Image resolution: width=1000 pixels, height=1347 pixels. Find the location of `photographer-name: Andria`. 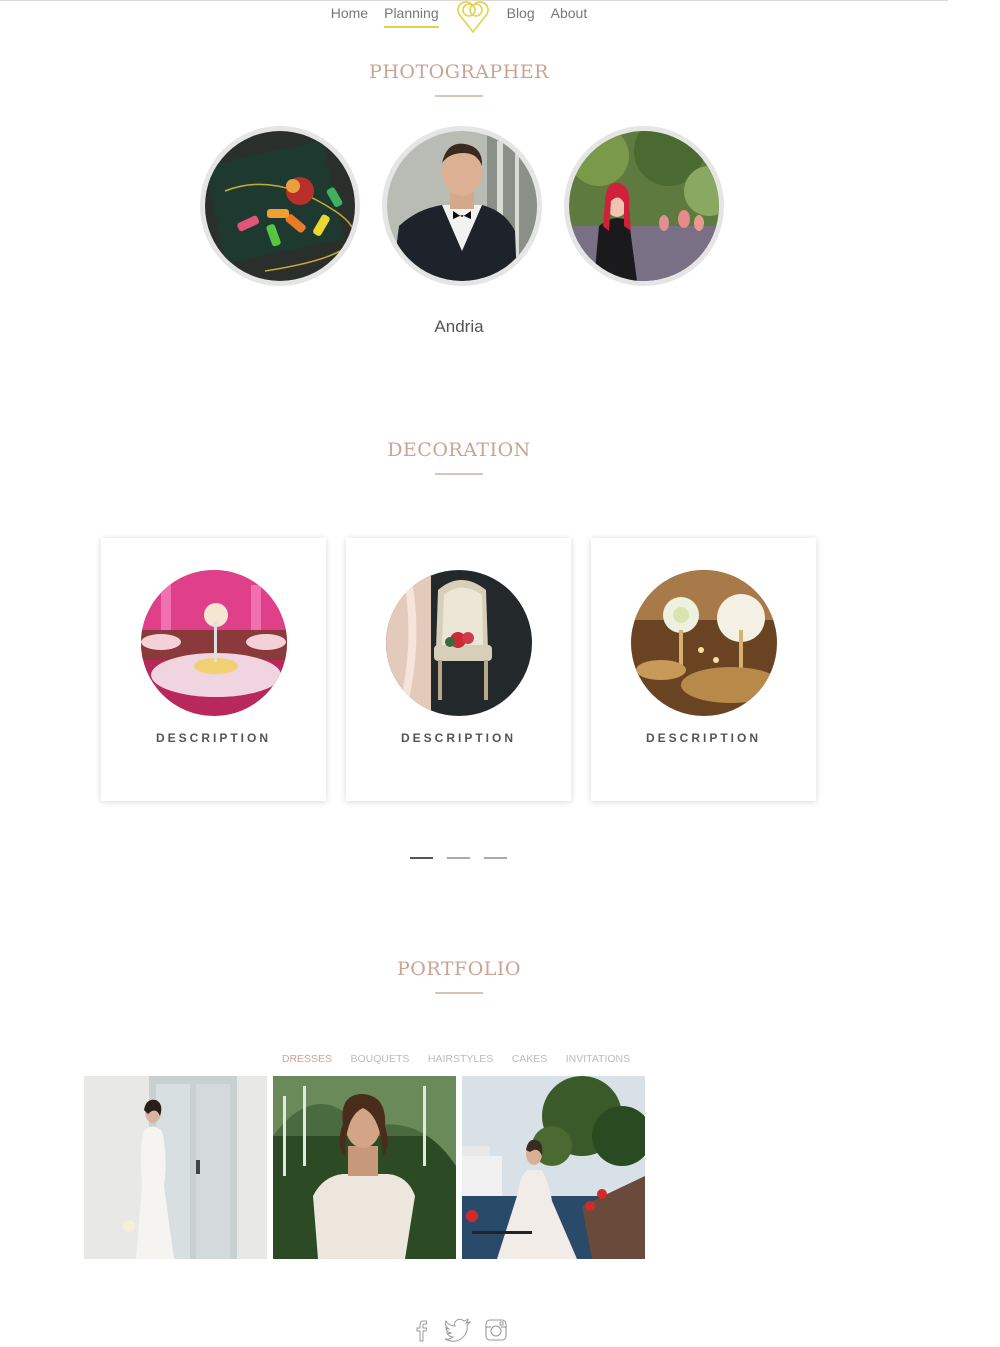

photographer-name: Andria is located at coordinates (459, 326).